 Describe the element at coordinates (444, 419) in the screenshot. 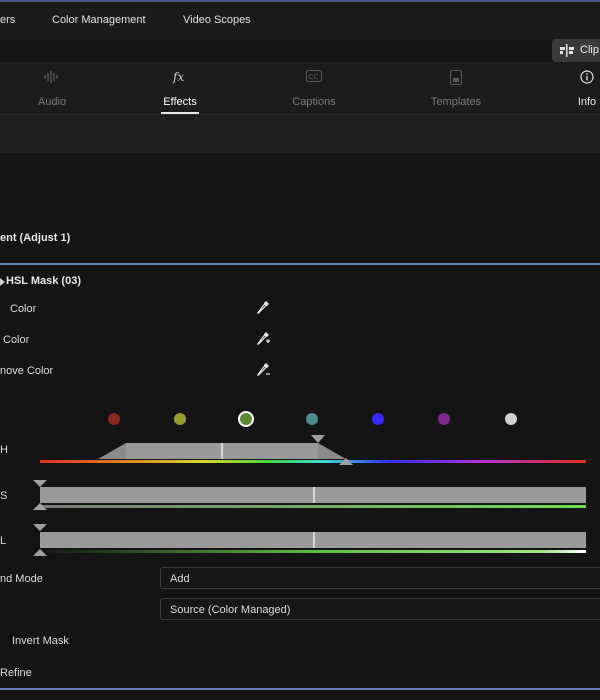

I see `preset-magenta` at that location.